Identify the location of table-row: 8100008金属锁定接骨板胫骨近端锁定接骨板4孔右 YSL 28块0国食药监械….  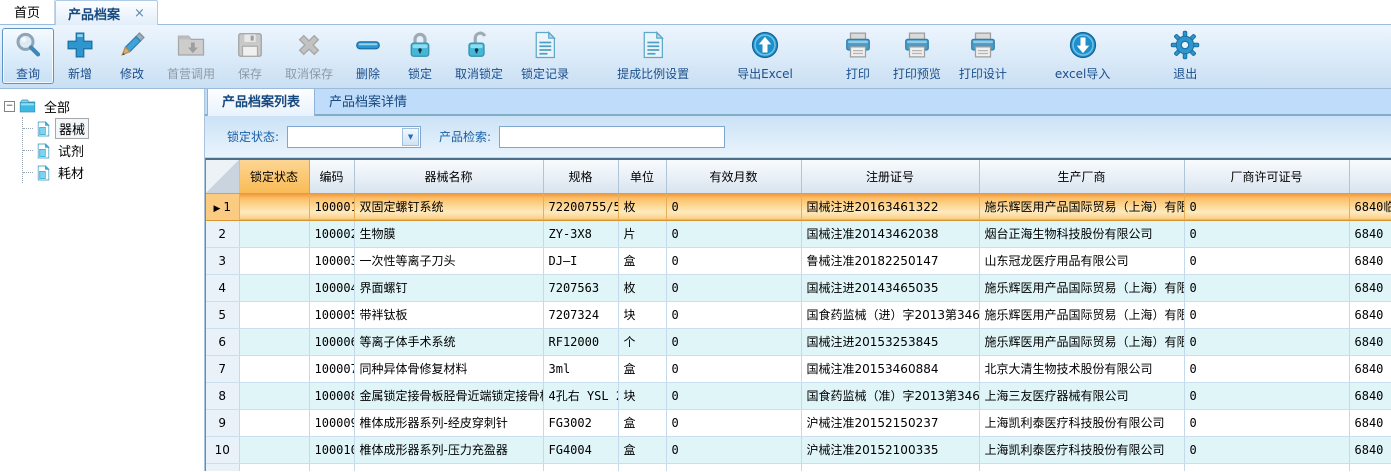
(798, 396).